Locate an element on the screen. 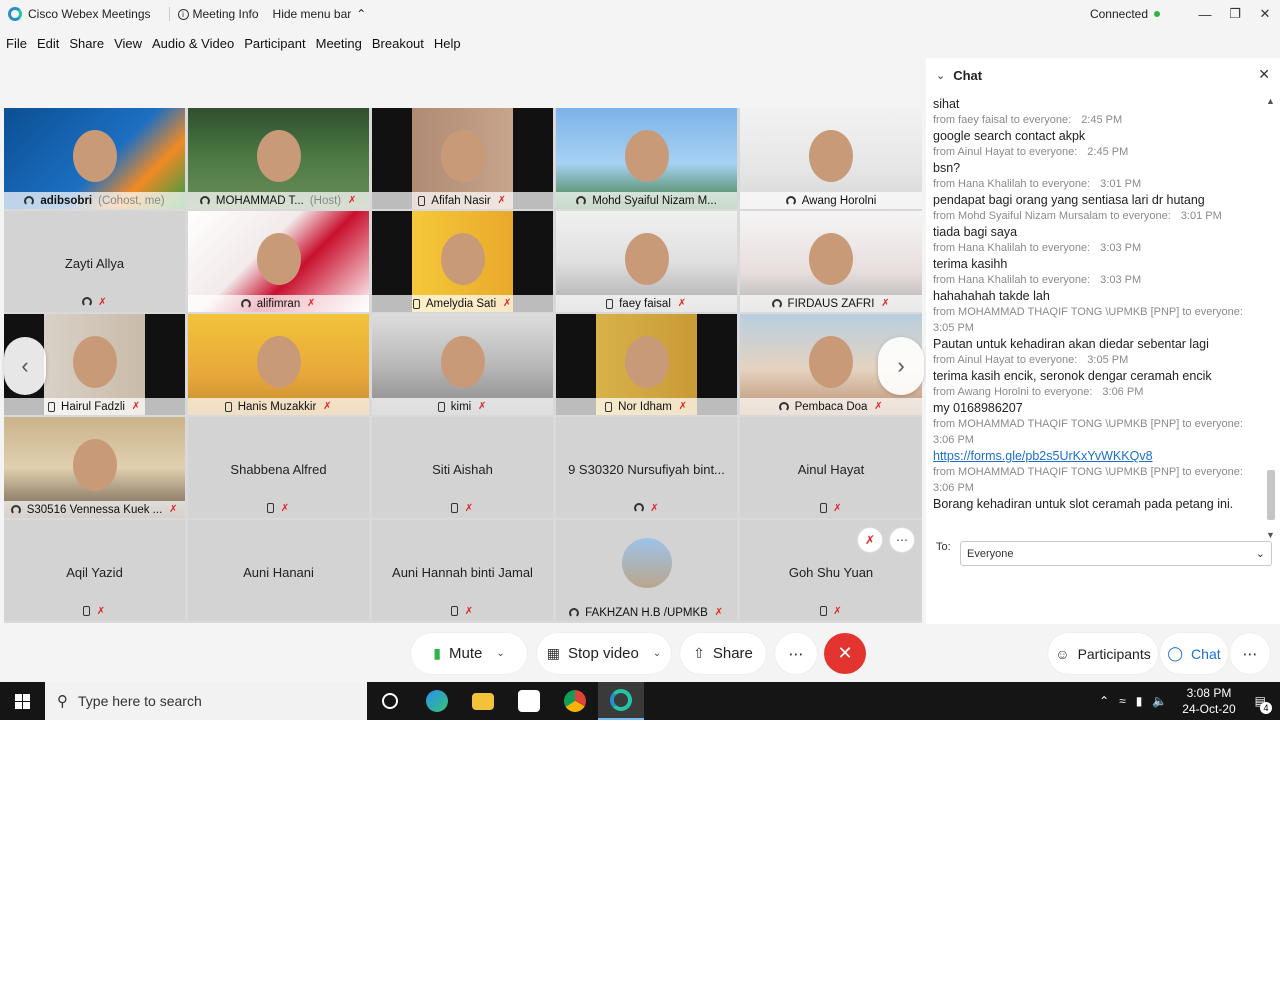 The width and height of the screenshot is (1280, 997). end-meeting-button: ✕ is located at coordinates (845, 653).